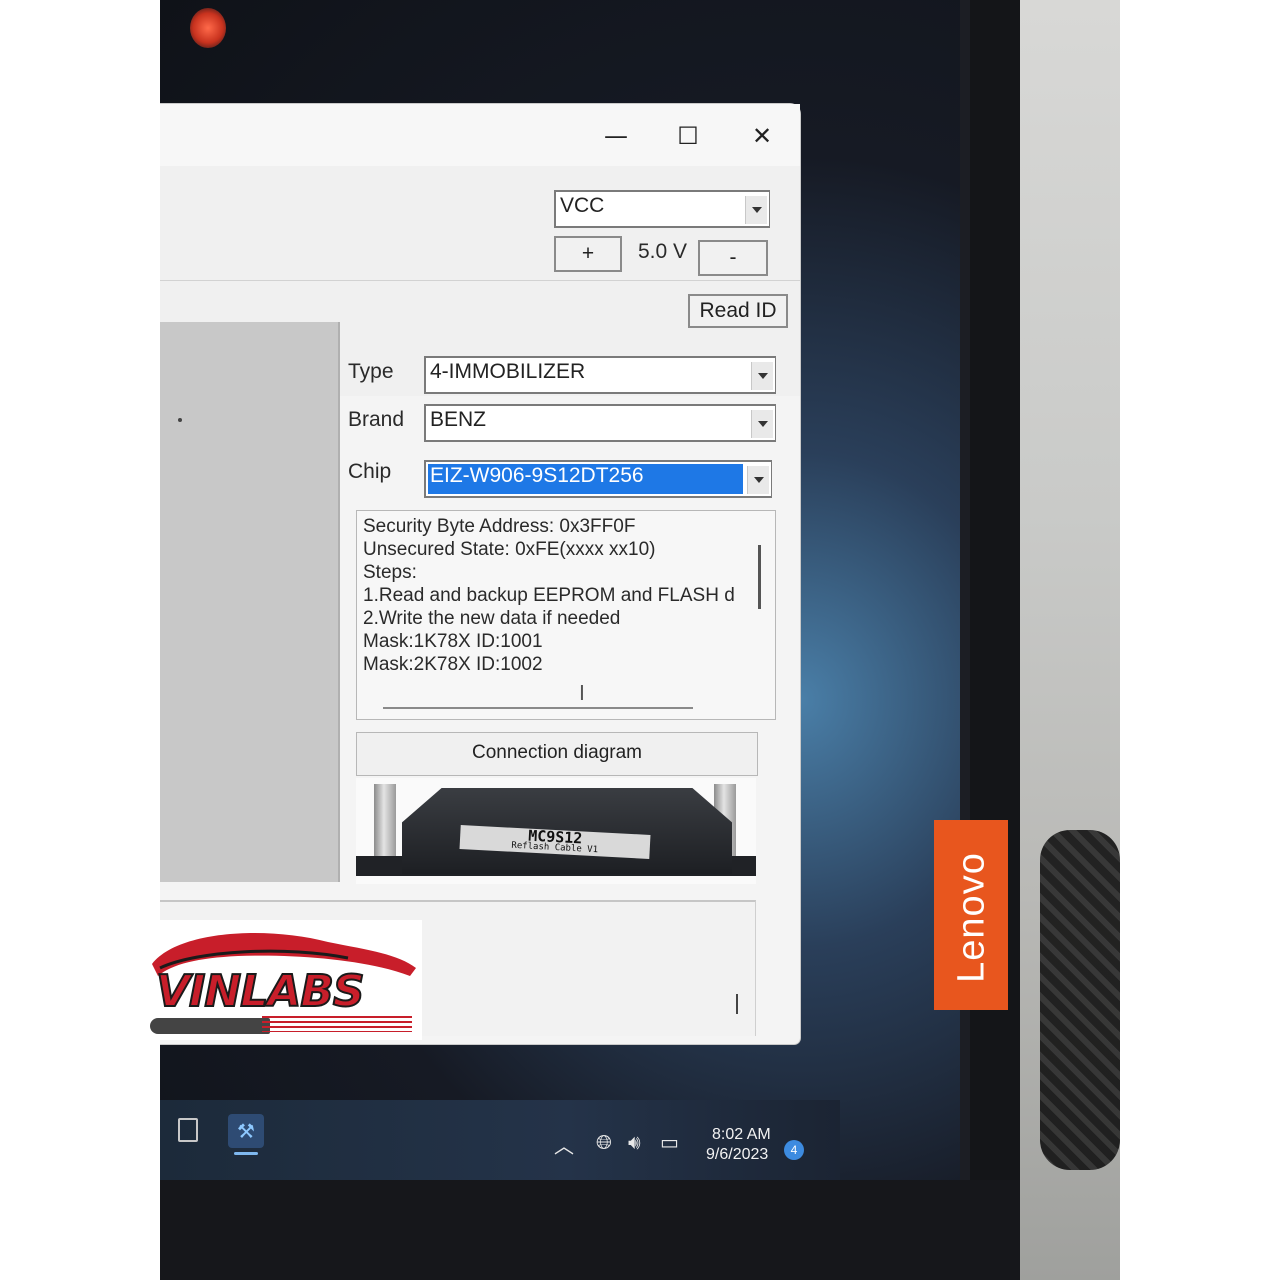 The width and height of the screenshot is (1280, 1280). I want to click on vertical-scrollbar, so click(759, 577).